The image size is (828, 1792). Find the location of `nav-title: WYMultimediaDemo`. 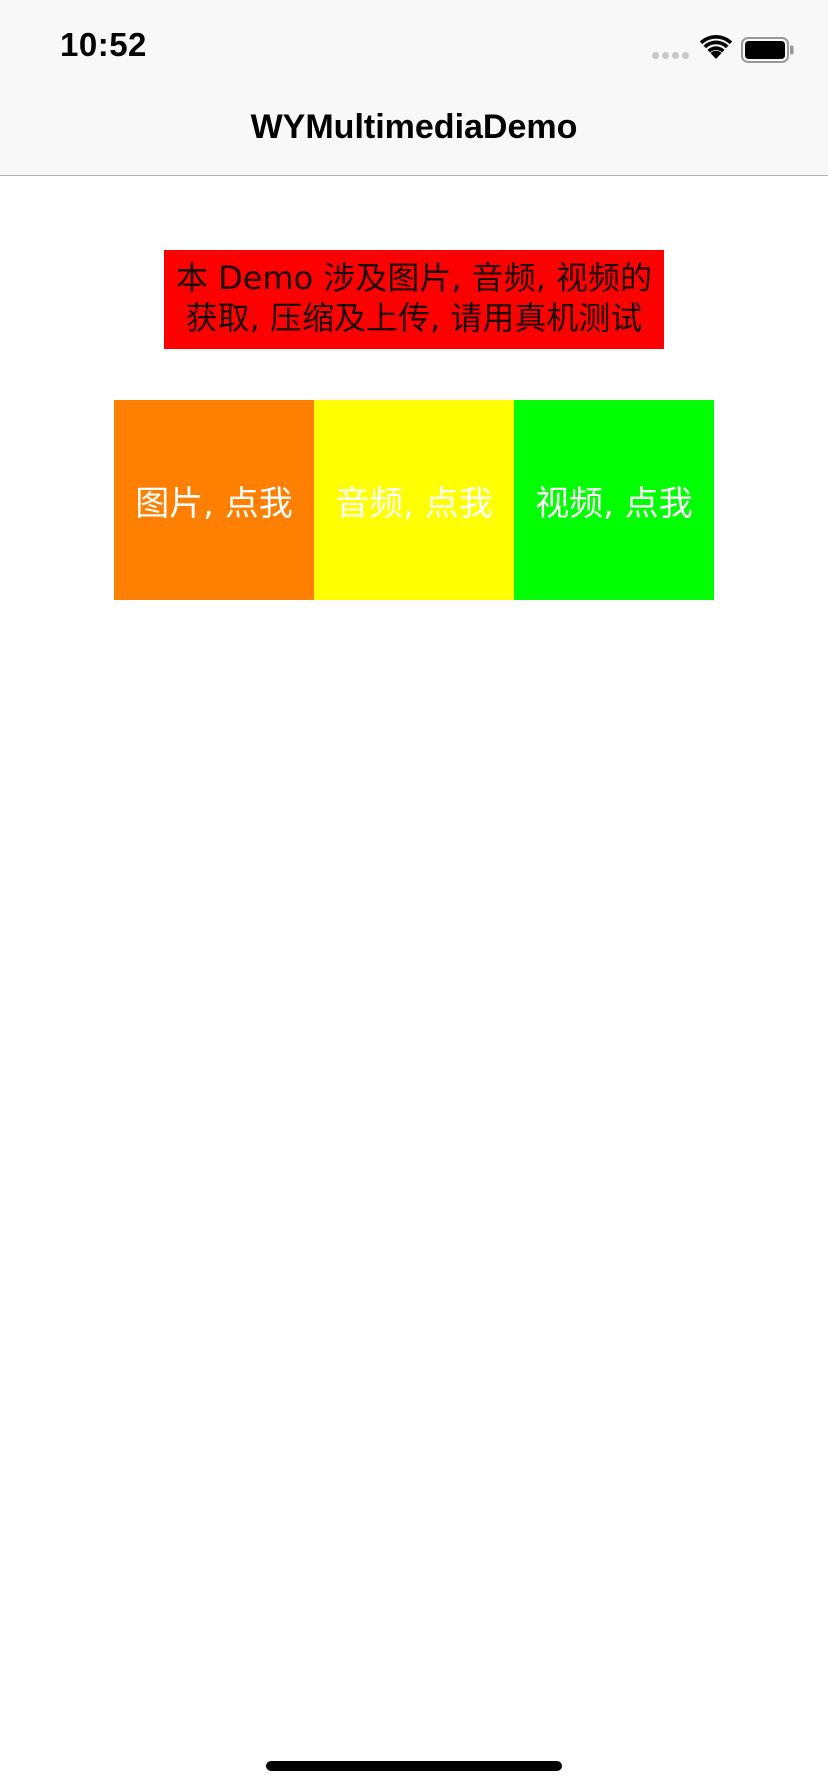

nav-title: WYMultimediaDemo is located at coordinates (414, 127).